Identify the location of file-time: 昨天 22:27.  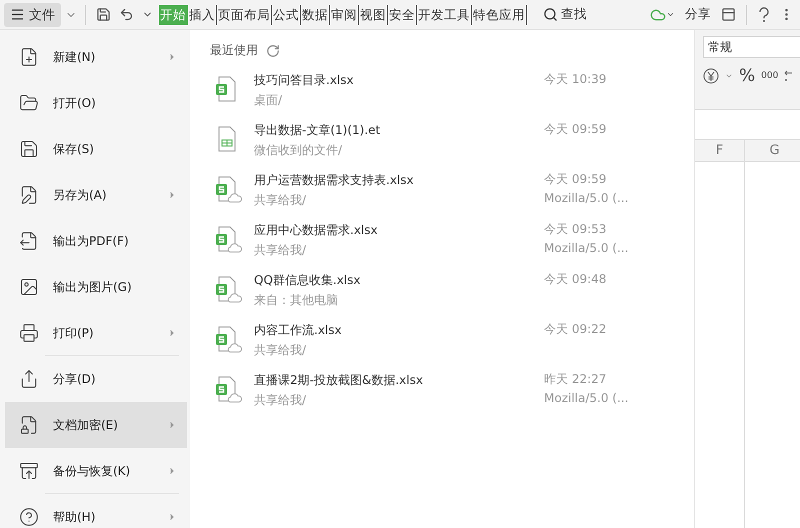
(576, 379).